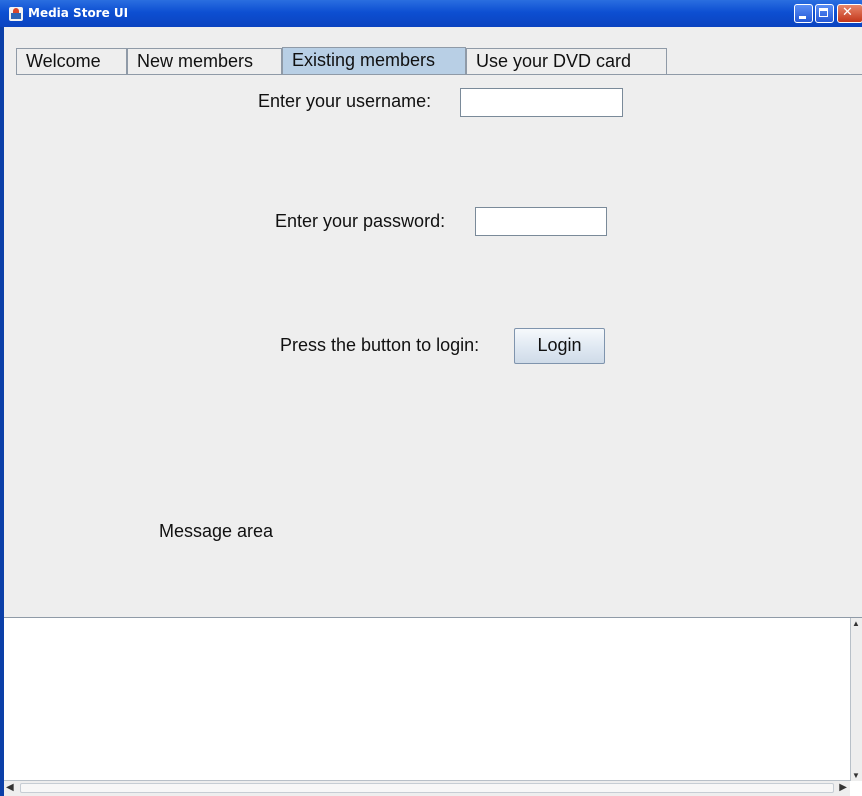 Image resolution: width=862 pixels, height=796 pixels. I want to click on horizontal-scrollbar: ◀ ▶, so click(427, 788).